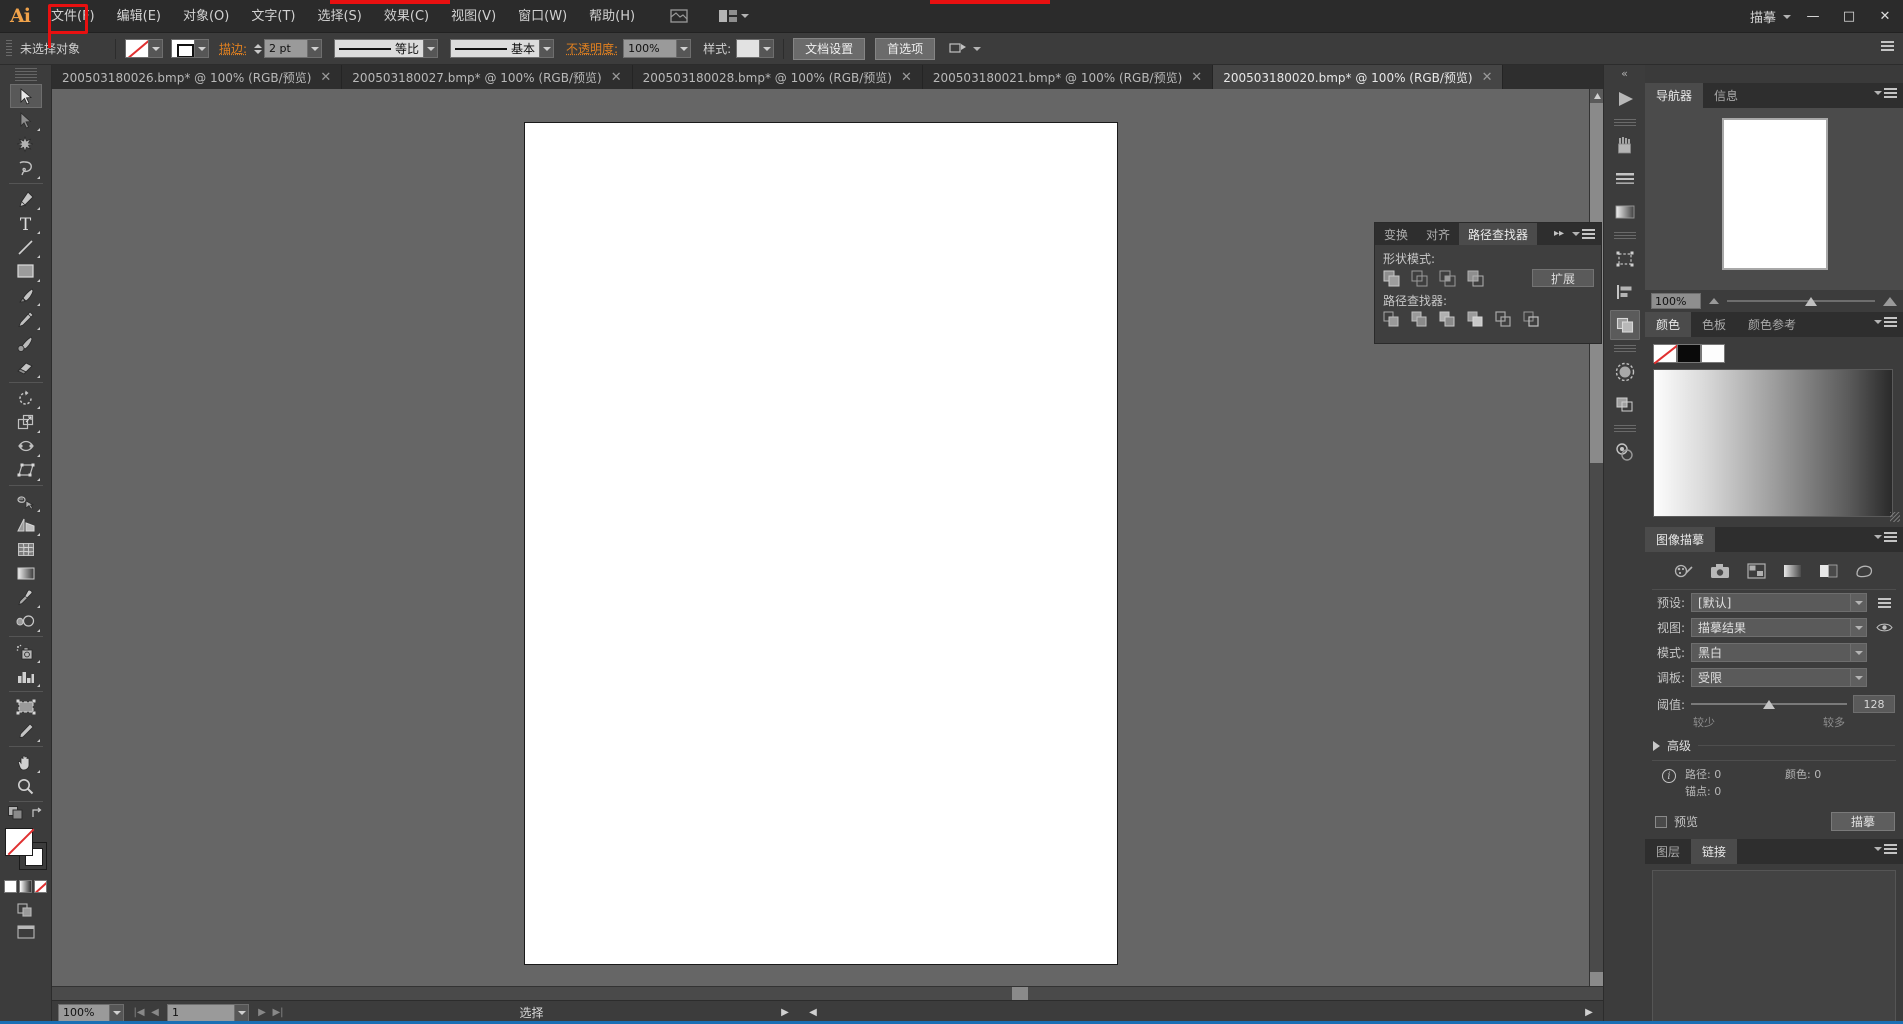 This screenshot has width=1903, height=1024. Describe the element at coordinates (1668, 851) in the screenshot. I see `tab-layers: 图层` at that location.